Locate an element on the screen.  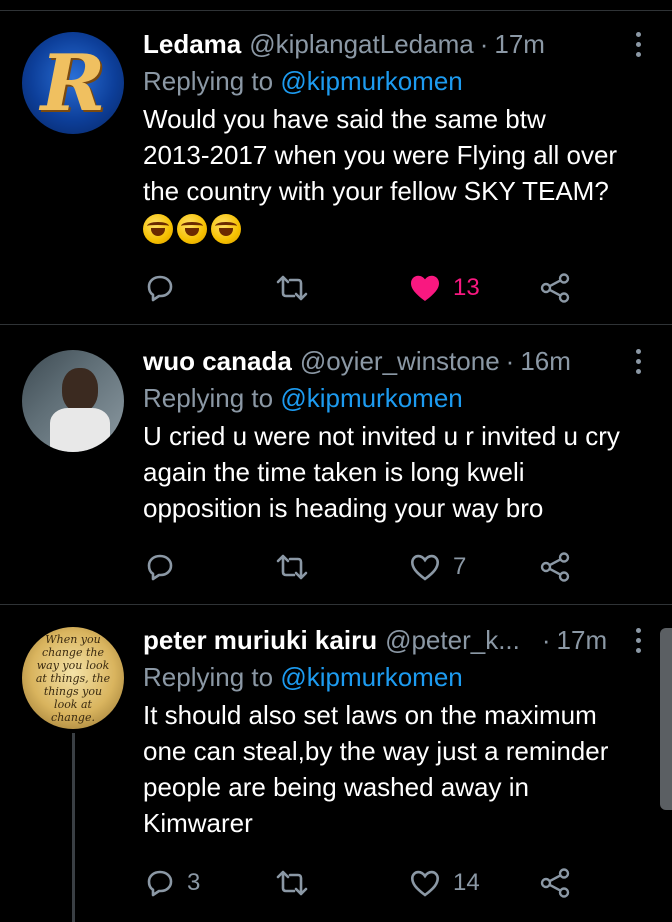
avatar: R is located at coordinates (73, 83).